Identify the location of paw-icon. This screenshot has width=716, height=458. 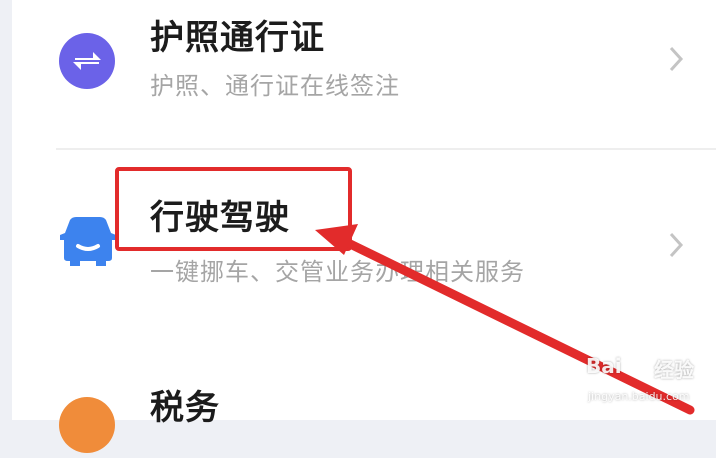
(640, 365).